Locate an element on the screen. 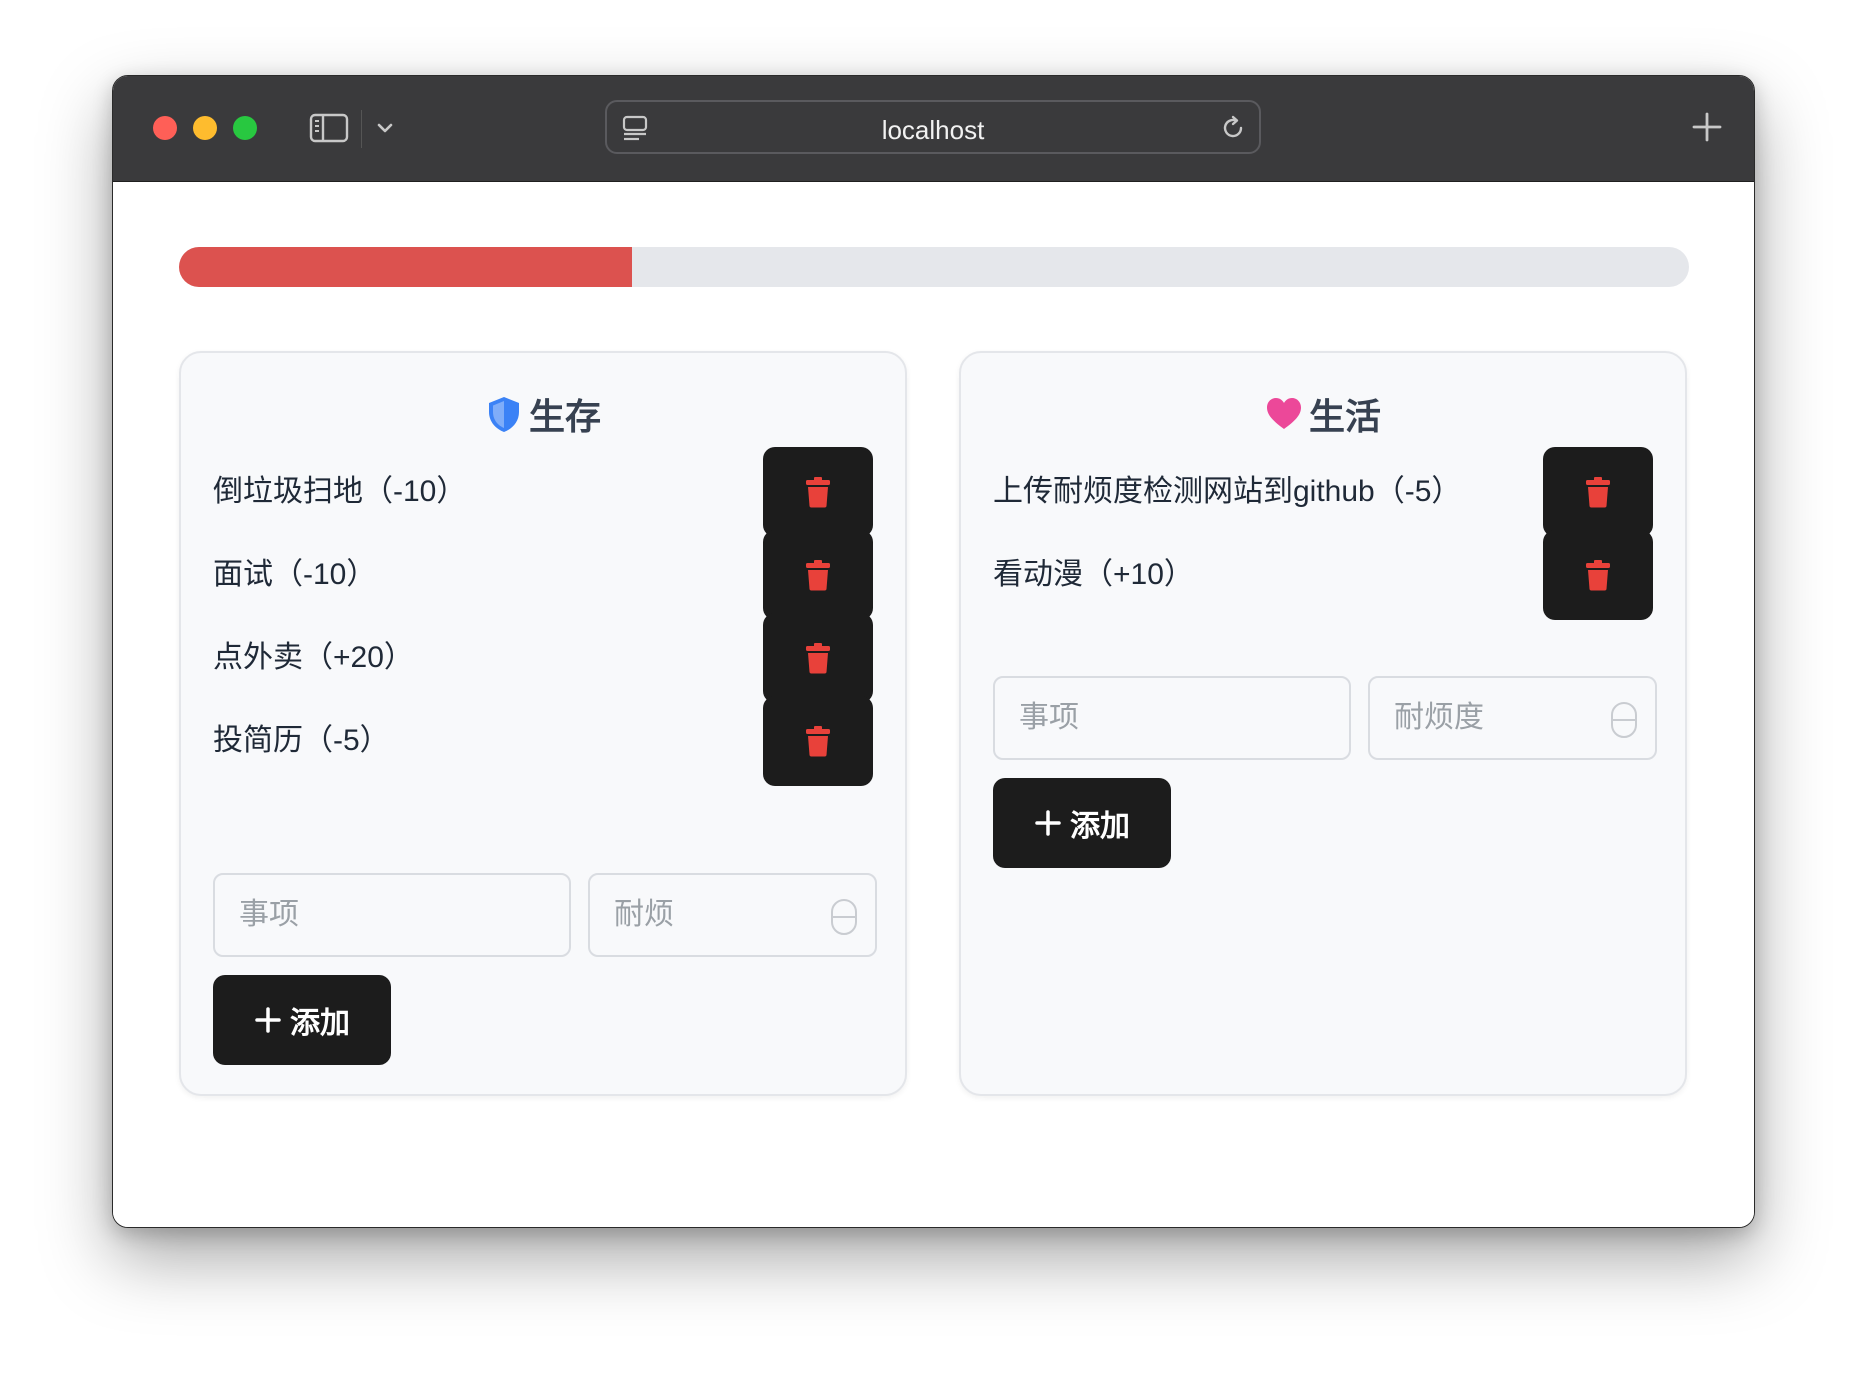  list-item: 上传耐烦度检测网站到github（-5） is located at coordinates (1323, 492).